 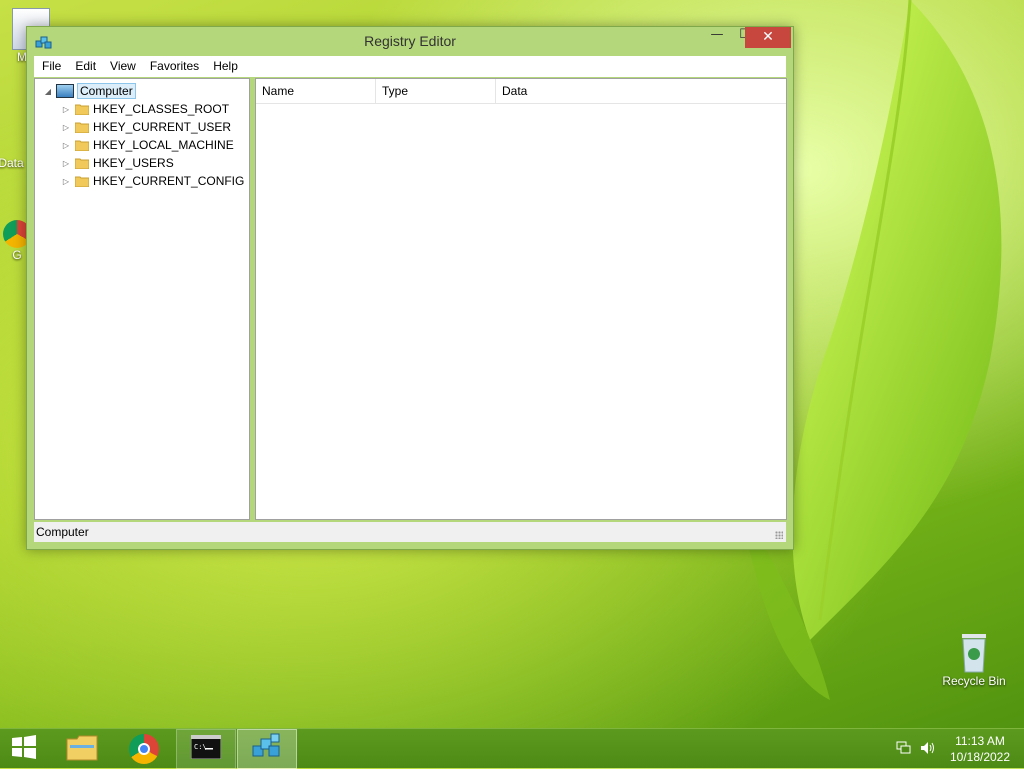 What do you see at coordinates (410, 532) in the screenshot?
I see `status-bar: Computer` at bounding box center [410, 532].